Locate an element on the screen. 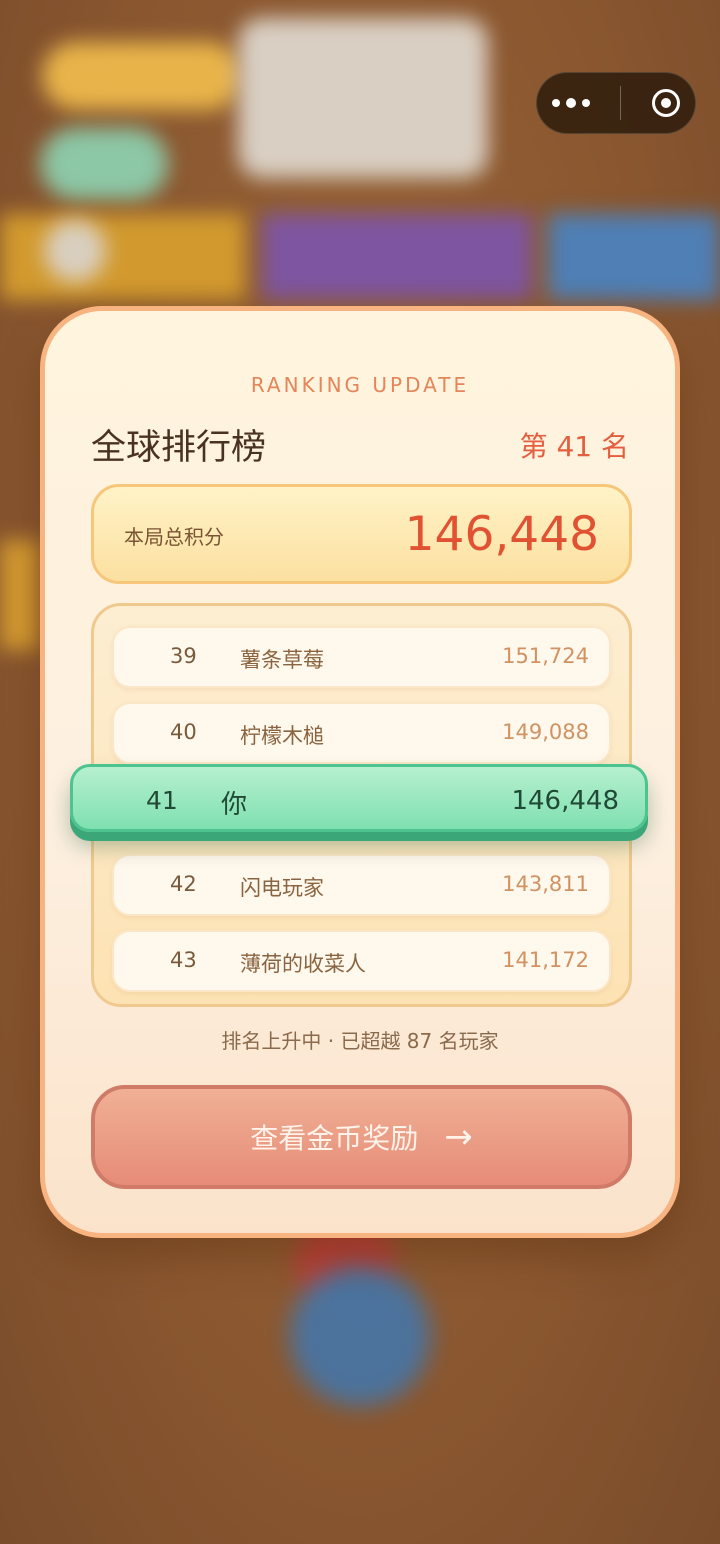 Image resolution: width=720 pixels, height=1544 pixels. blurred-coin-pill is located at coordinates (142, 76).